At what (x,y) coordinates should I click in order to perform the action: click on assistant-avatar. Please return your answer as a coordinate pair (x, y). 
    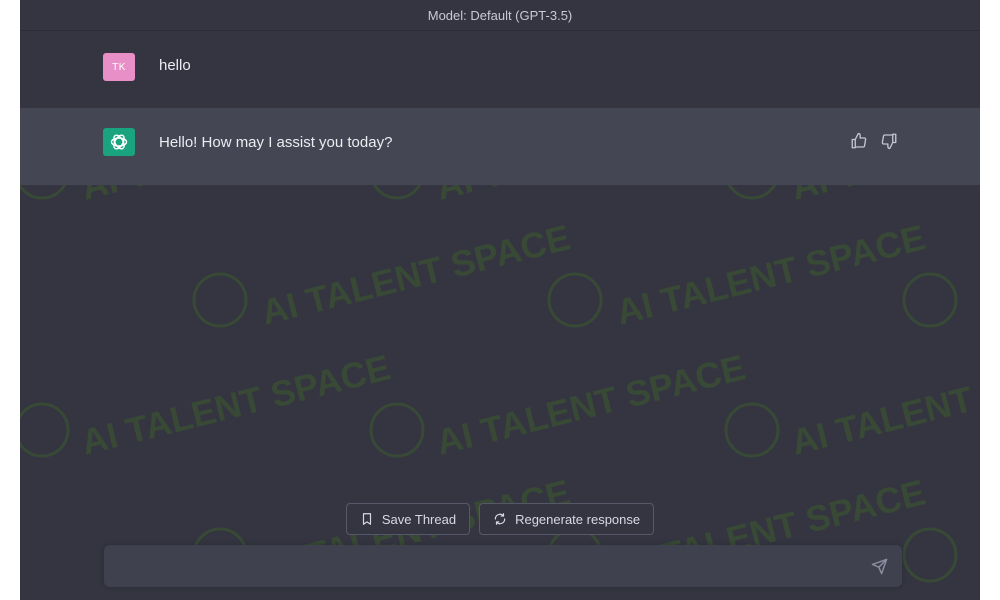
    Looking at the image, I should click on (119, 142).